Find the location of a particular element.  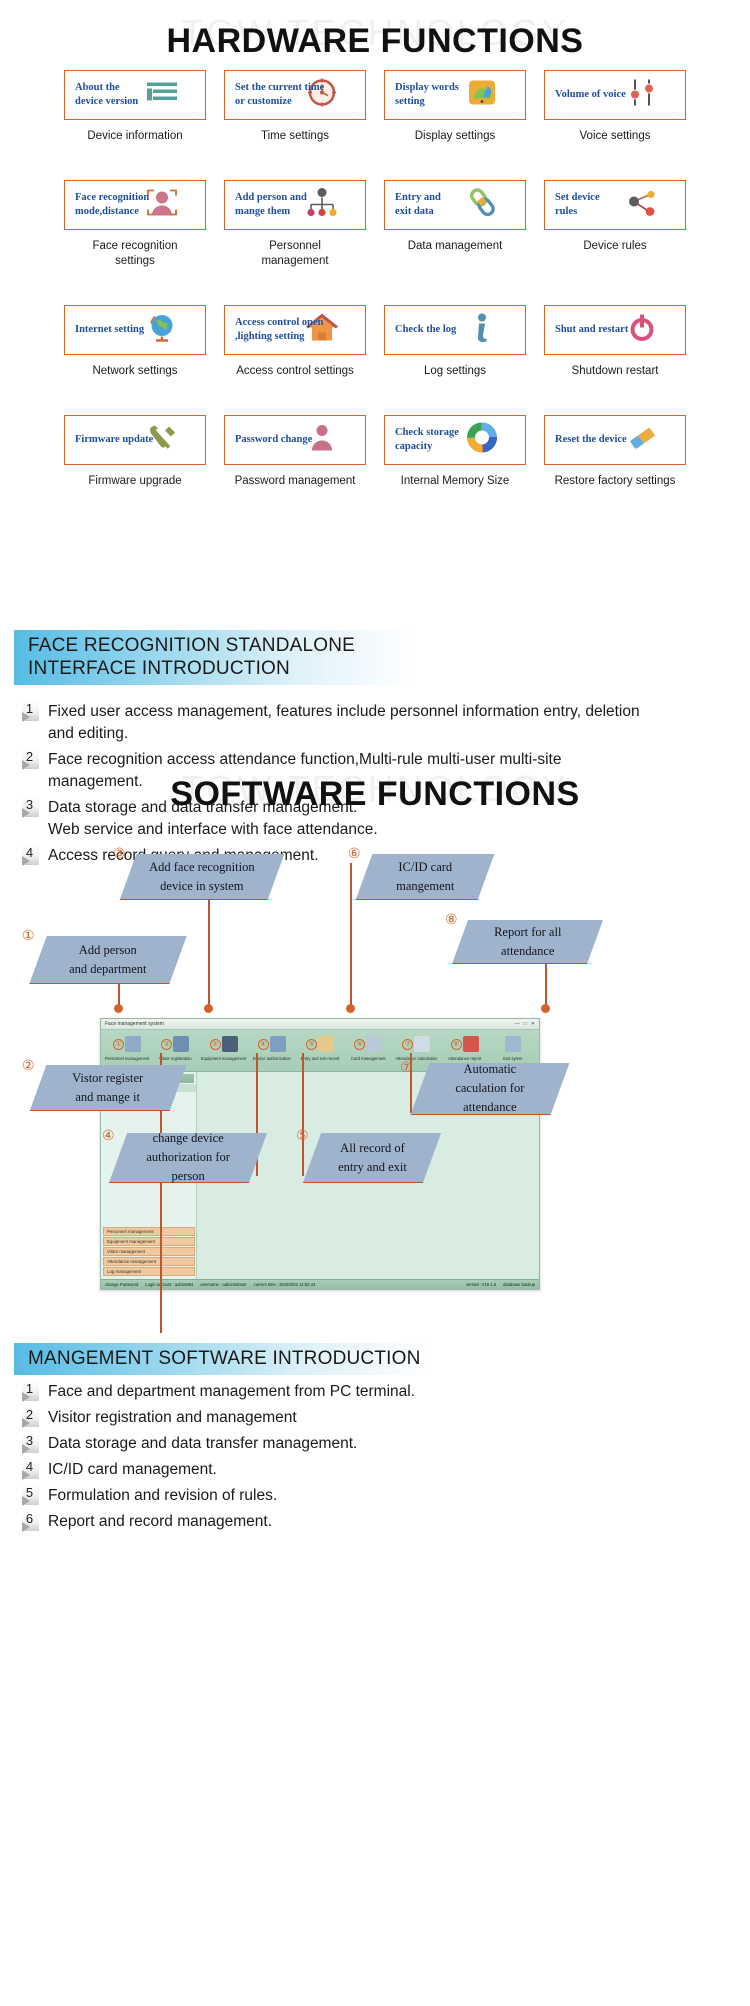

nodes-icon is located at coordinates (642, 204).